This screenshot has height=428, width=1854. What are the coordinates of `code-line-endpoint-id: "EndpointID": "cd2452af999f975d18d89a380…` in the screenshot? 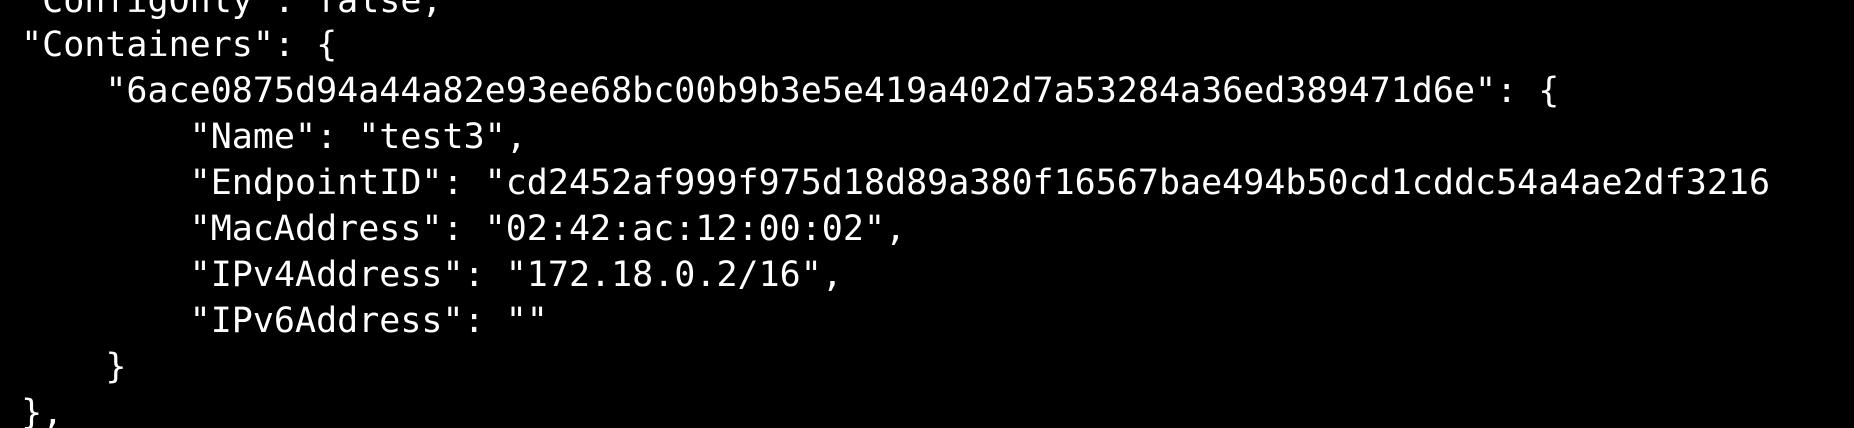 It's located at (885, 183).